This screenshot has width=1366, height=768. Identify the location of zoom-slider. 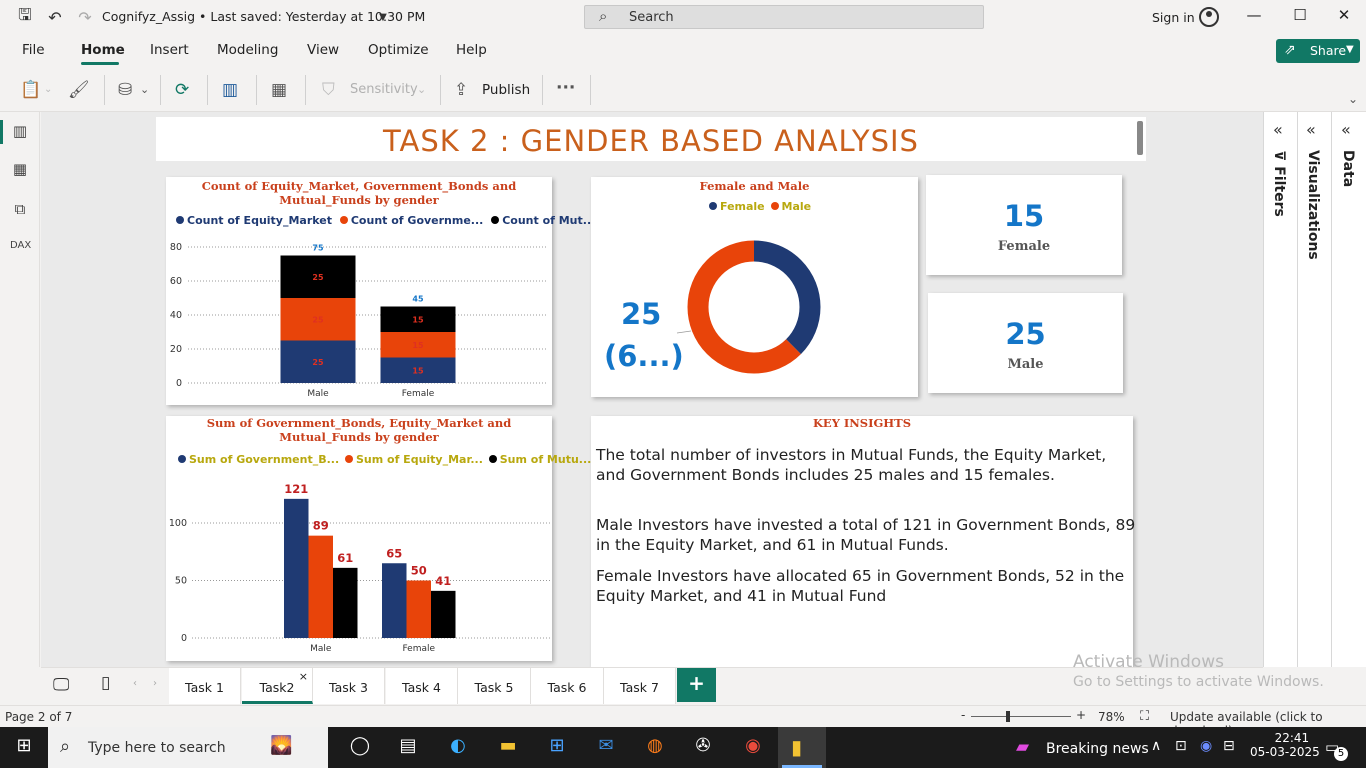
(1021, 716).